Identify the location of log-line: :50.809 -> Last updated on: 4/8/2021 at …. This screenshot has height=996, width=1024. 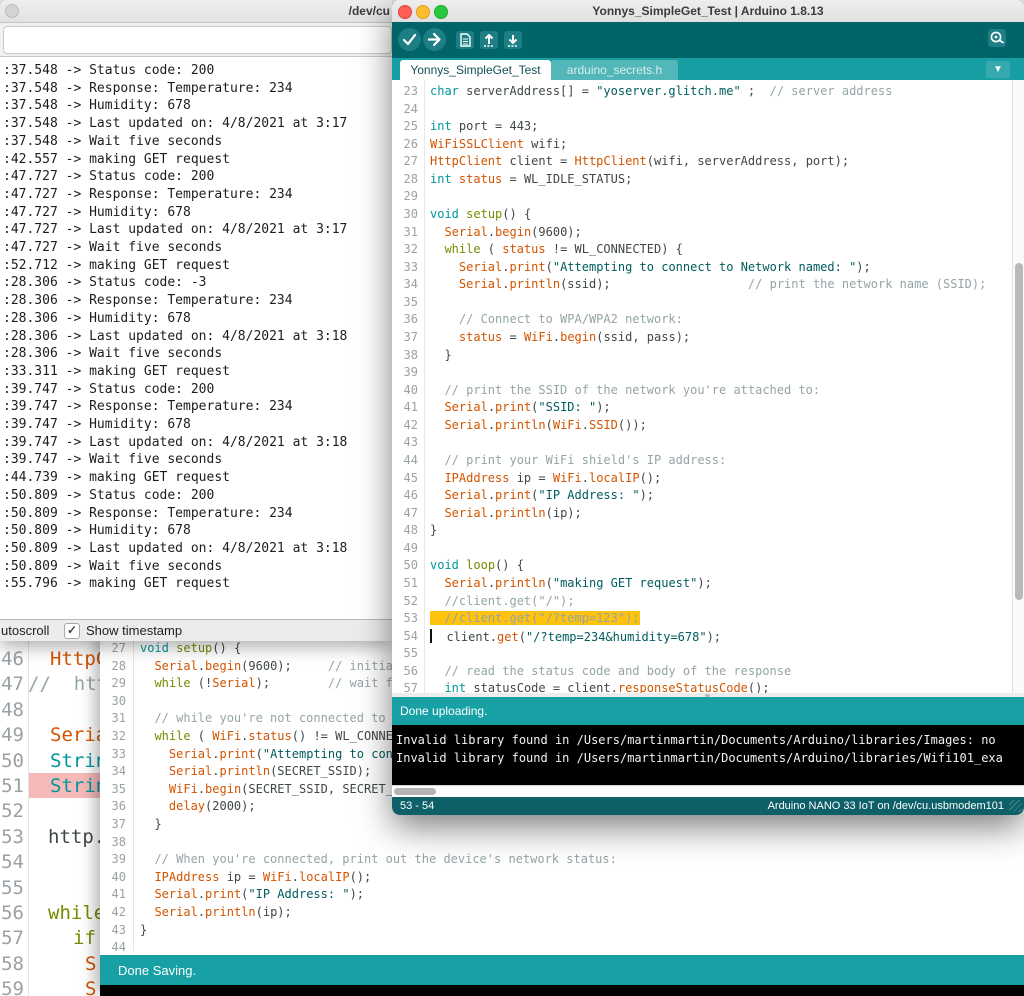
(175, 548).